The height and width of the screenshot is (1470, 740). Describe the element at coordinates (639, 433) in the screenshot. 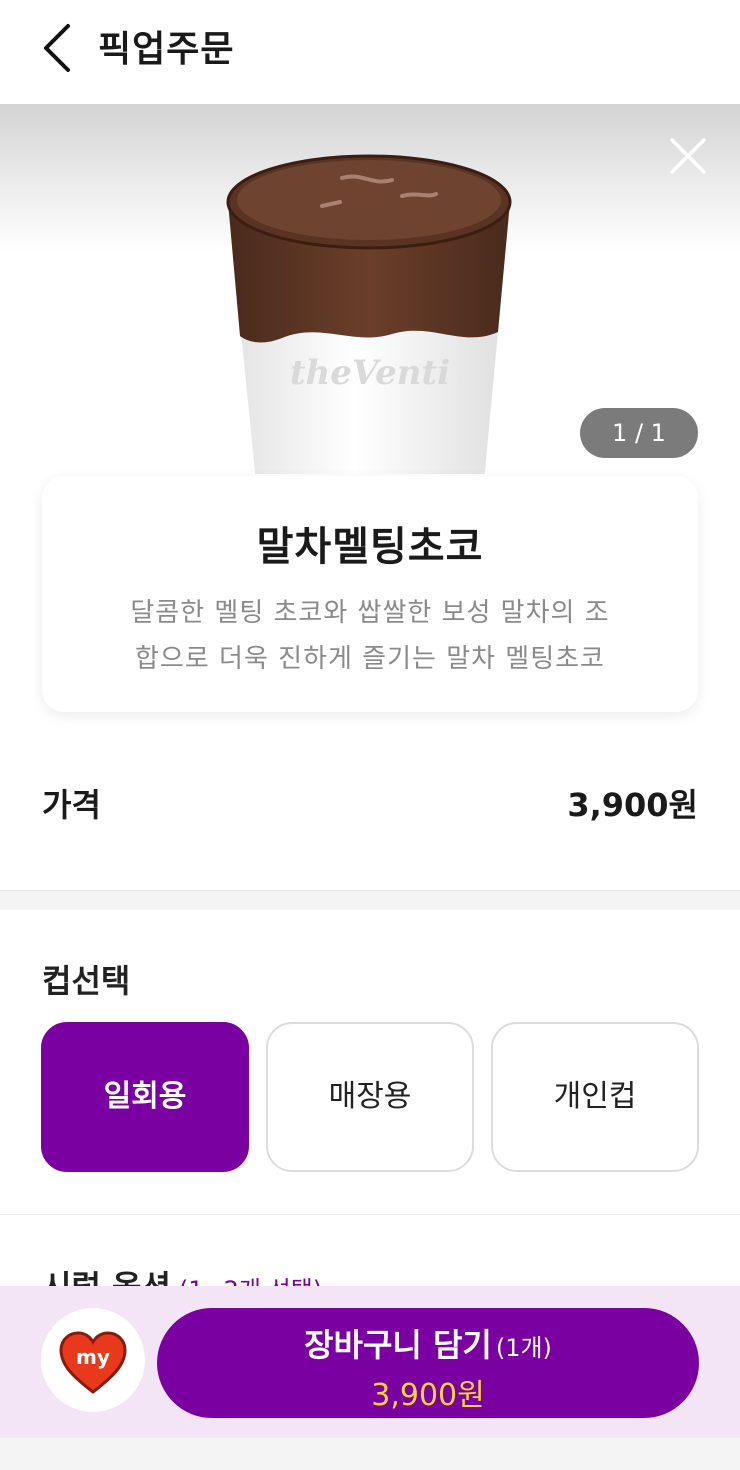

I see `image-page-indicator: 1 / 1` at that location.